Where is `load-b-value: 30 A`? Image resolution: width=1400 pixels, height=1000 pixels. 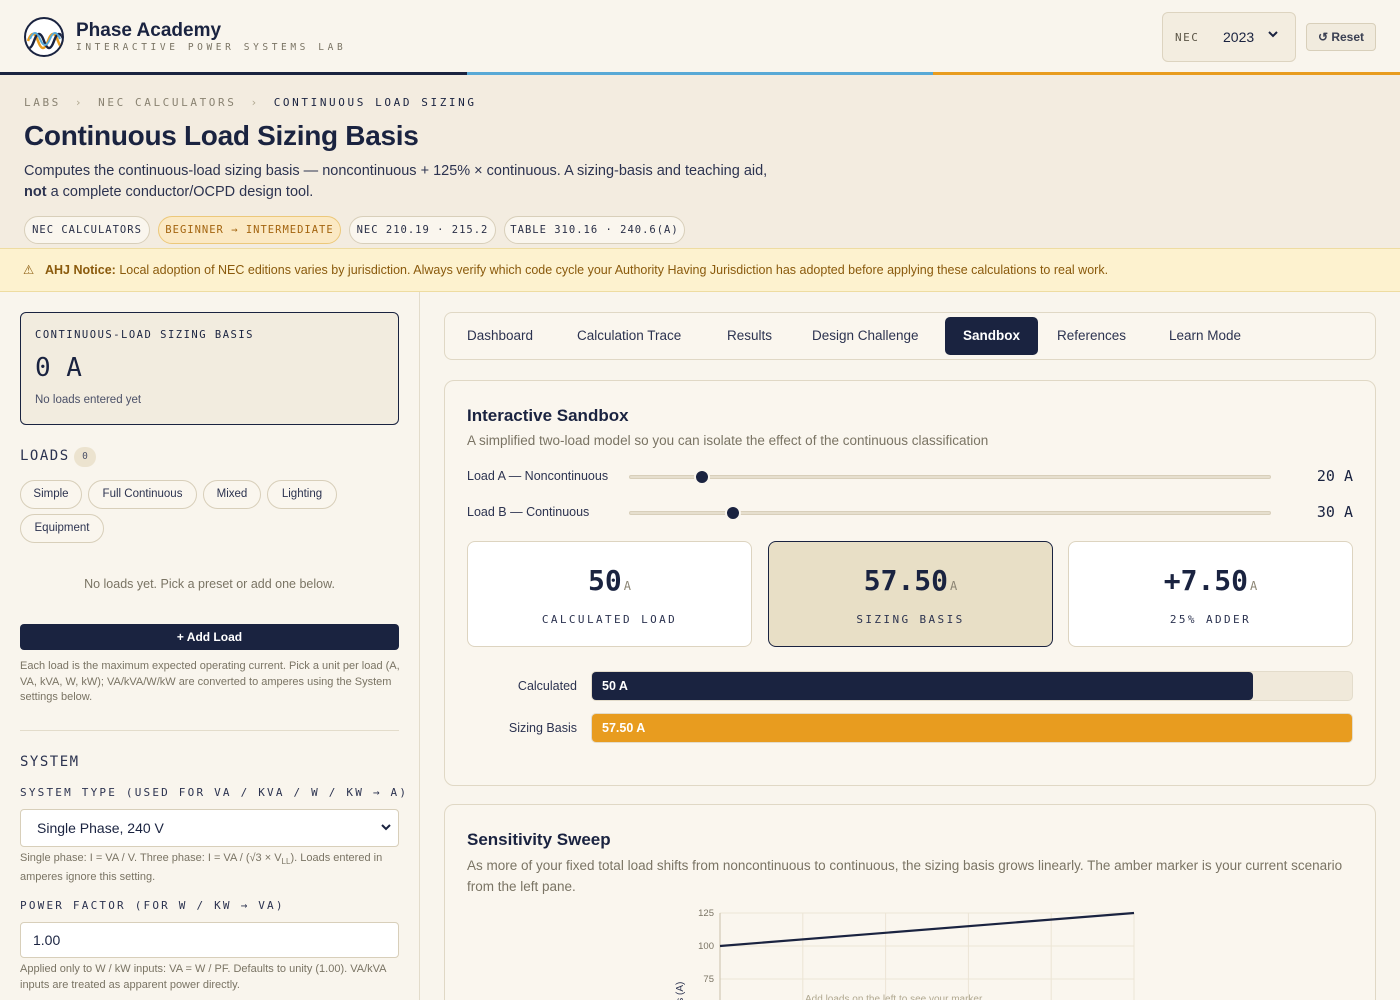
load-b-value: 30 A is located at coordinates (1334, 512).